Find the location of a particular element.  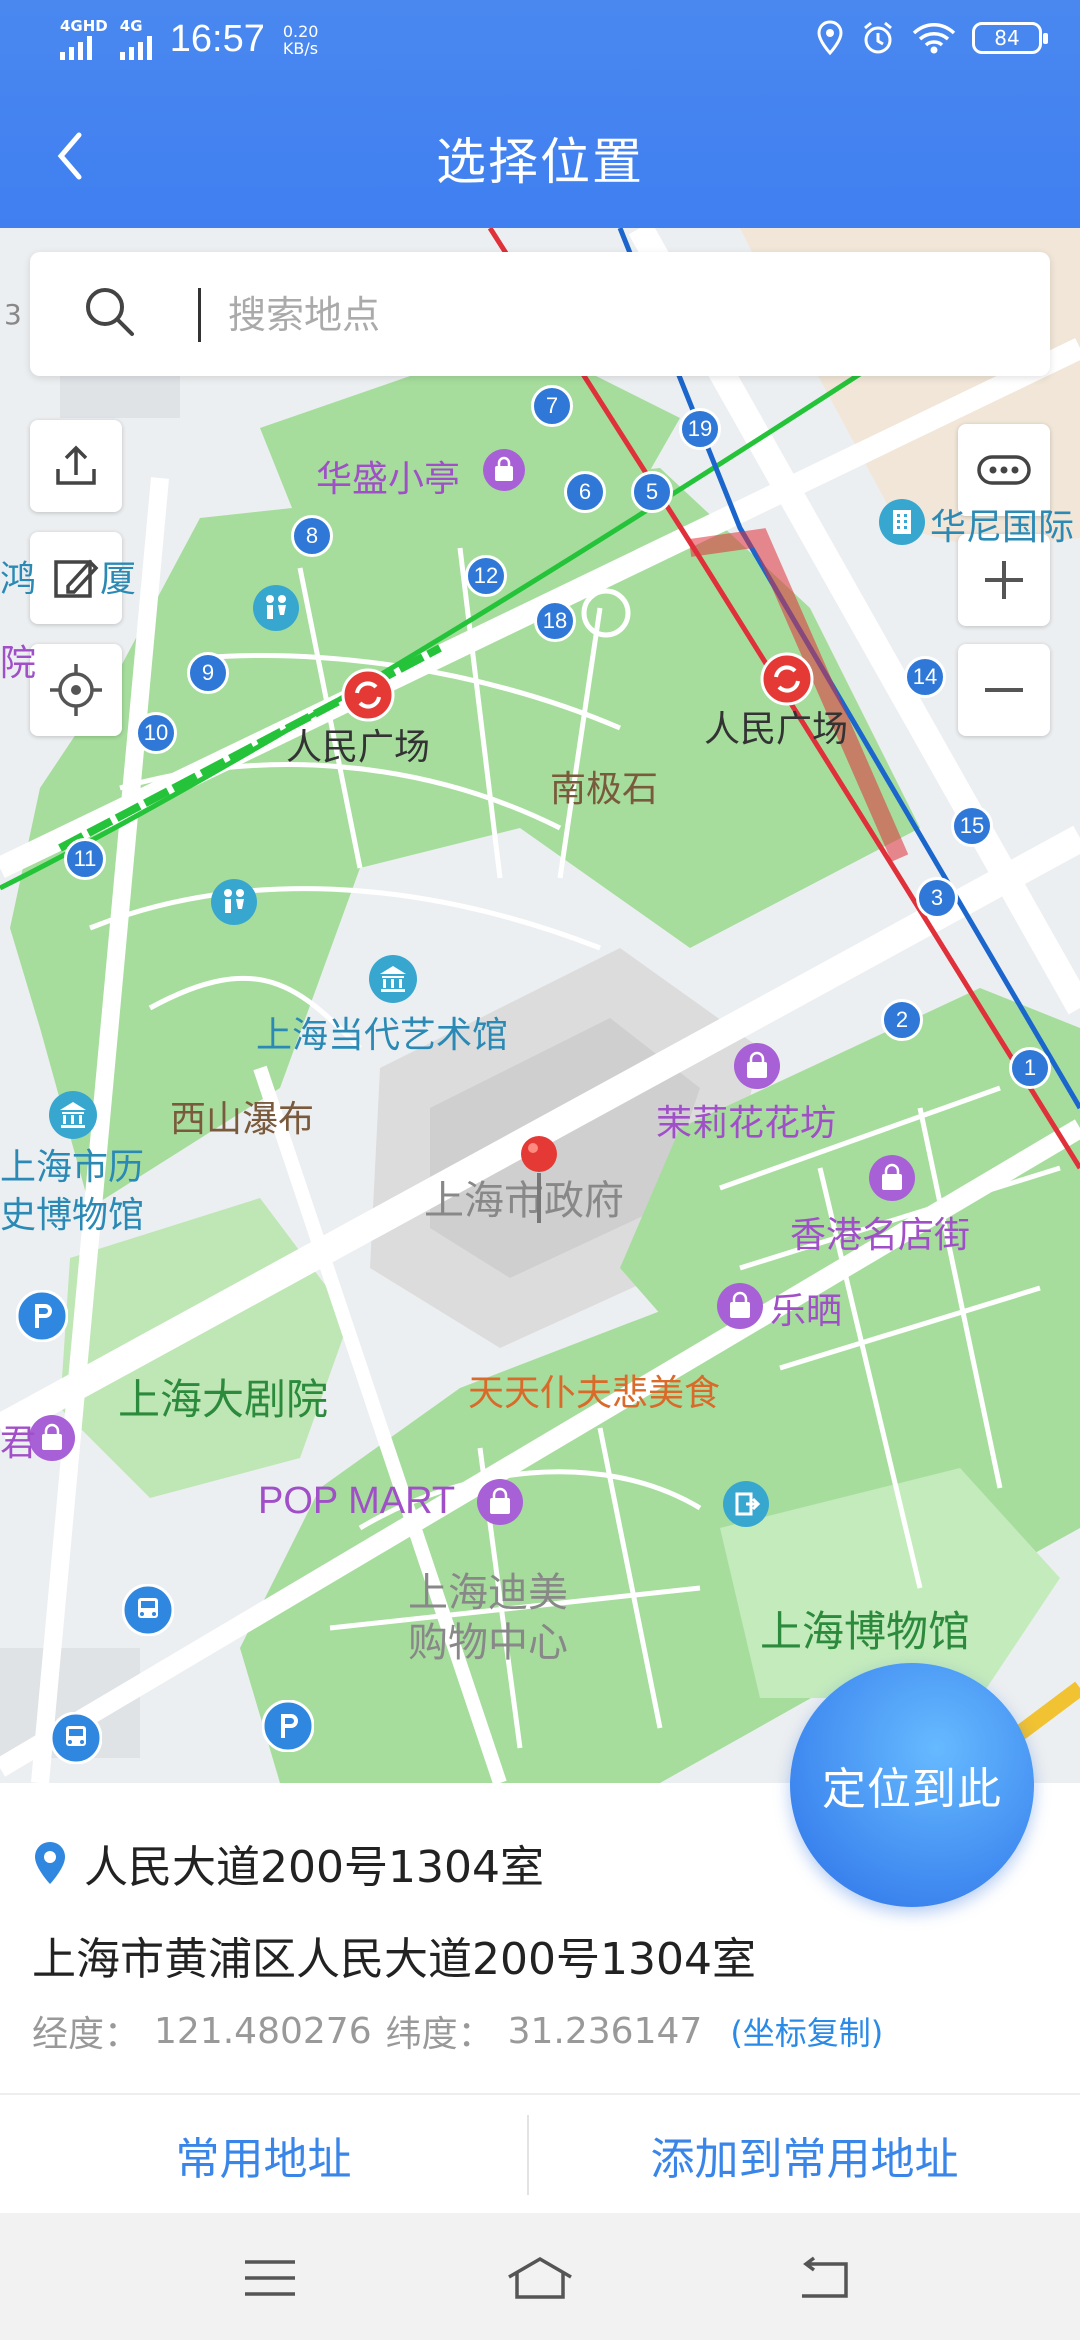

metro-exit-badge: 19 is located at coordinates (700, 429).